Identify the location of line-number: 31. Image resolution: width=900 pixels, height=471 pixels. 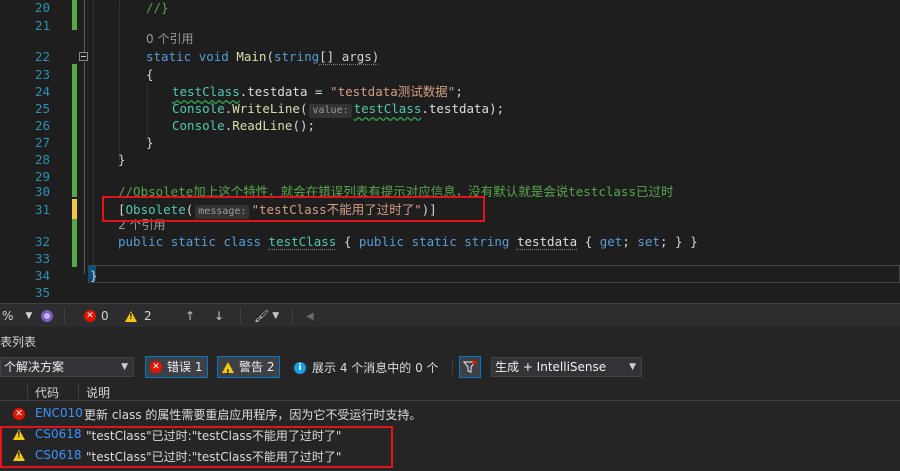
(42, 209).